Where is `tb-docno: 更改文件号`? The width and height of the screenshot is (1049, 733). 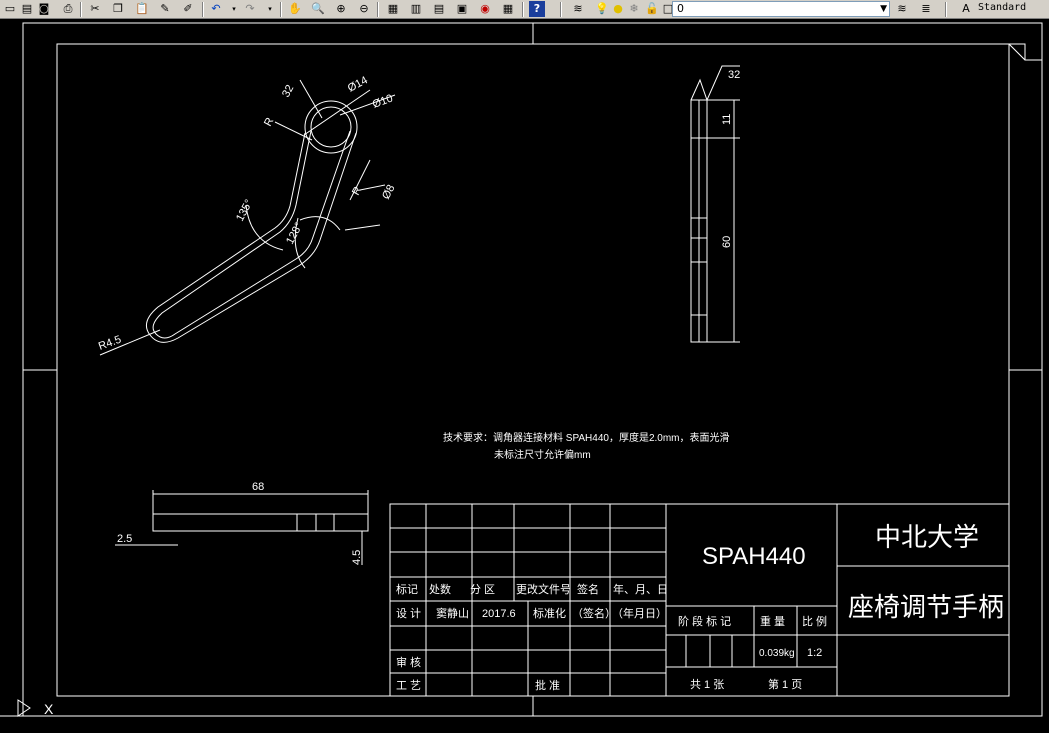
tb-docno: 更改文件号 is located at coordinates (543, 589).